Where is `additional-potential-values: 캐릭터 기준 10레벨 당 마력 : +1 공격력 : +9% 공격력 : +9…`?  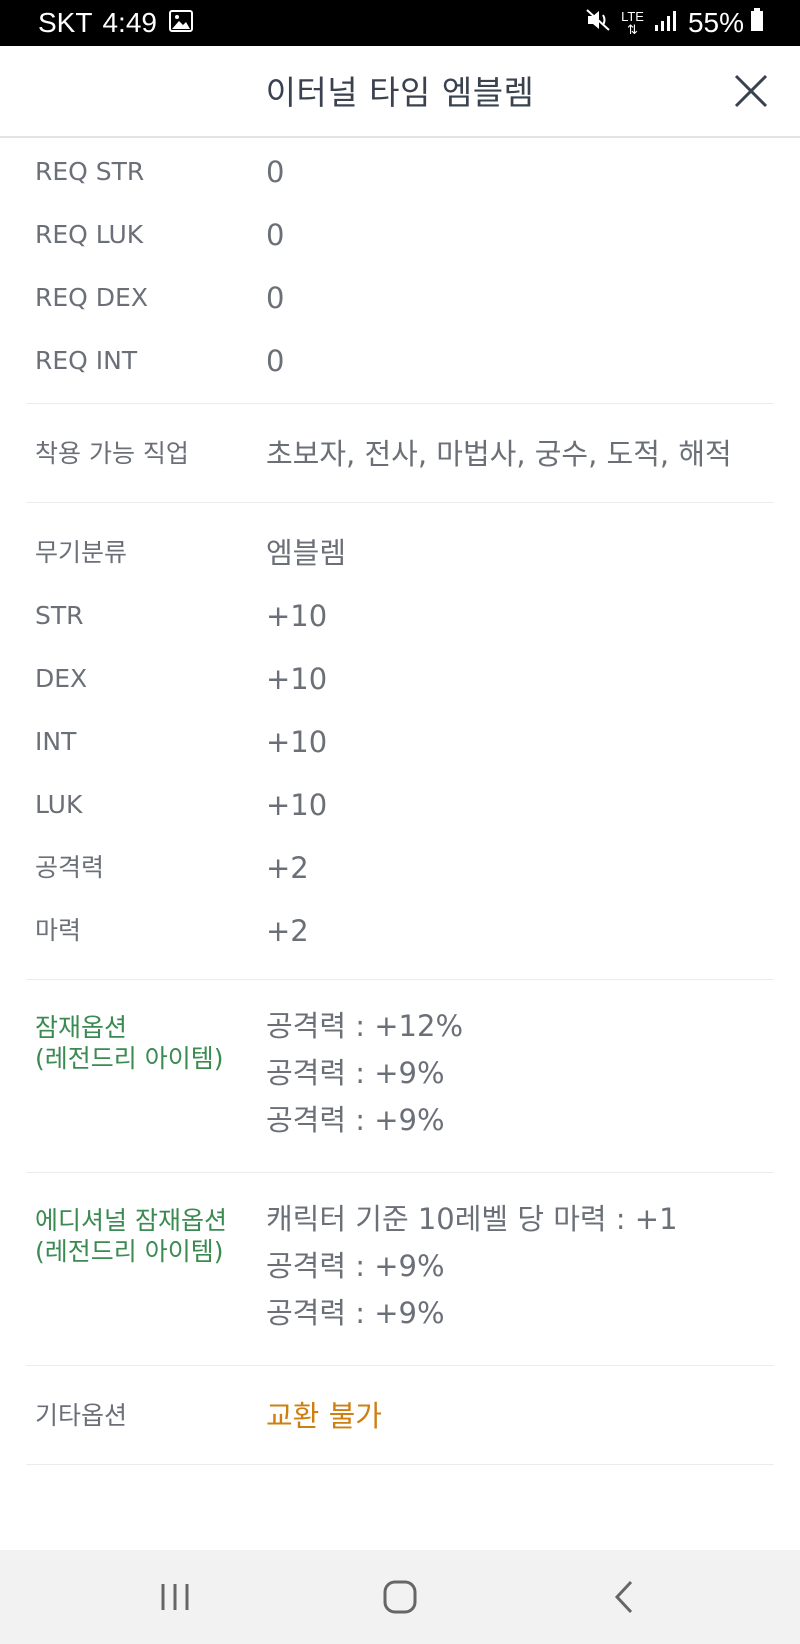
additional-potential-values: 캐릭터 기준 10레벨 당 마력 : +1 공격력 : +9% 공격력 : +9… is located at coordinates (520, 1269).